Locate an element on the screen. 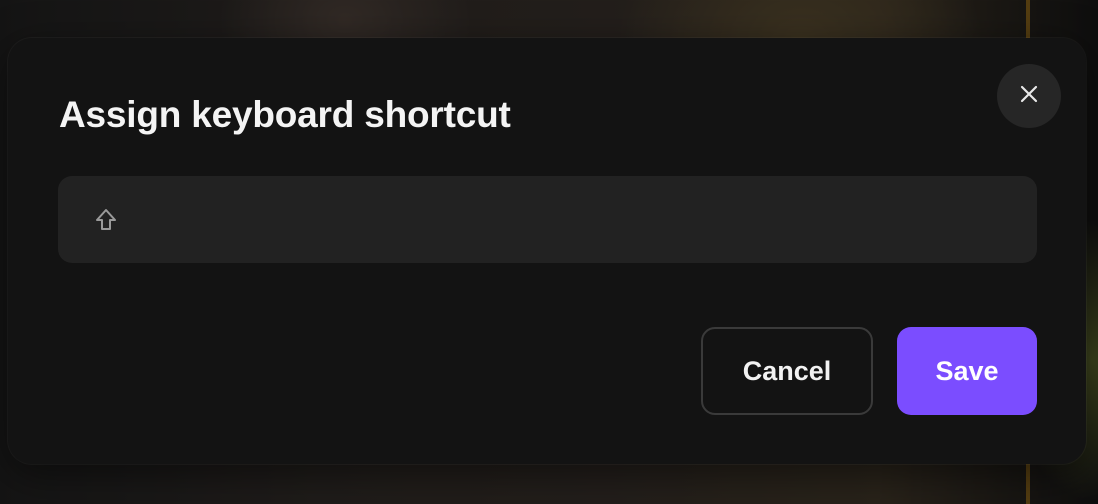  save-button: Save is located at coordinates (967, 371).